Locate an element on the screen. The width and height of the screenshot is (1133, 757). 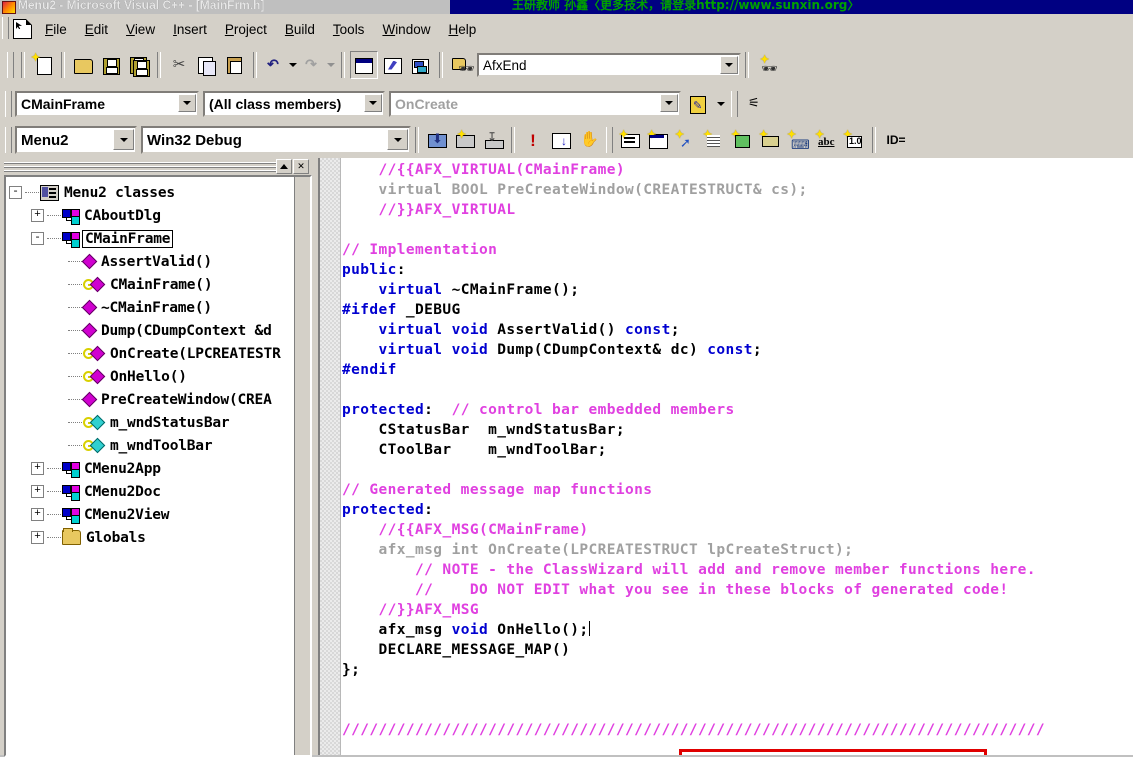
new-cursor-resource-icon: ✦ ➚ is located at coordinates (686, 140).